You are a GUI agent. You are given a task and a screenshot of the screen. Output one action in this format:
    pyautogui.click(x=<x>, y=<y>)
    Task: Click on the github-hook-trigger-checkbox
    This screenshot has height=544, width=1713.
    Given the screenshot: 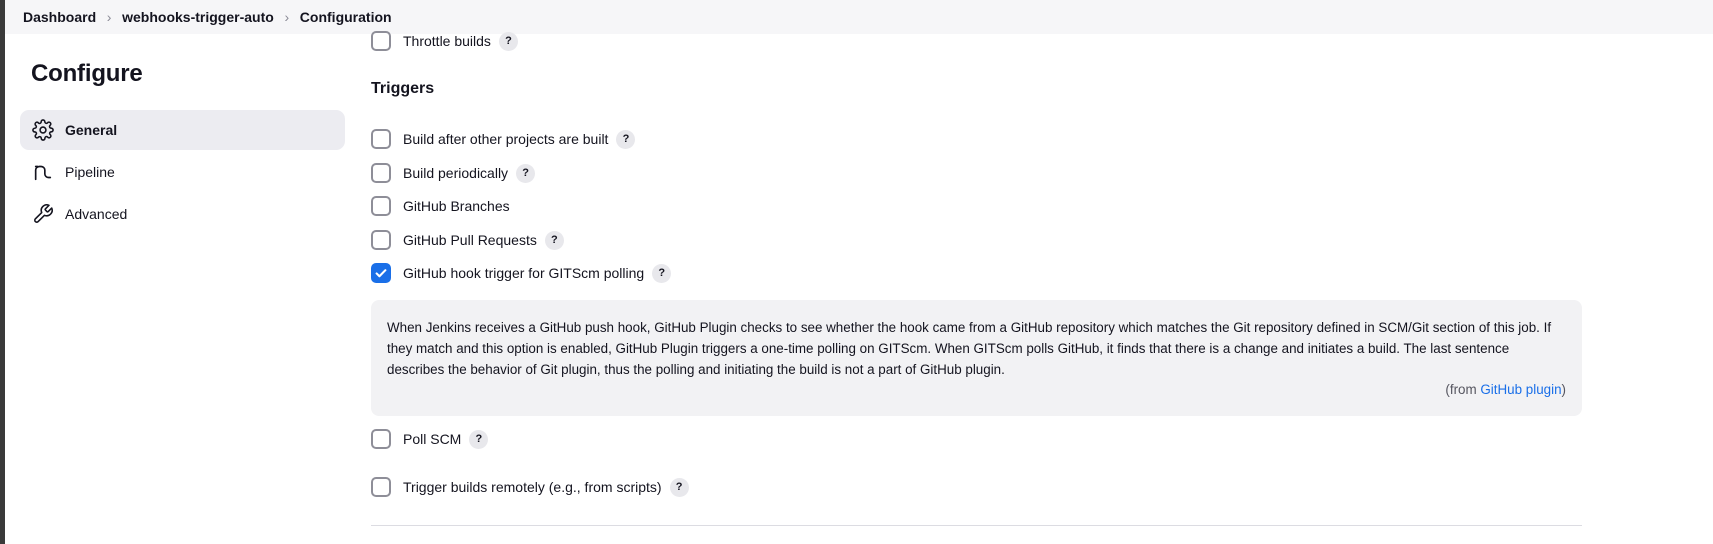 What is the action you would take?
    pyautogui.click(x=381, y=273)
    